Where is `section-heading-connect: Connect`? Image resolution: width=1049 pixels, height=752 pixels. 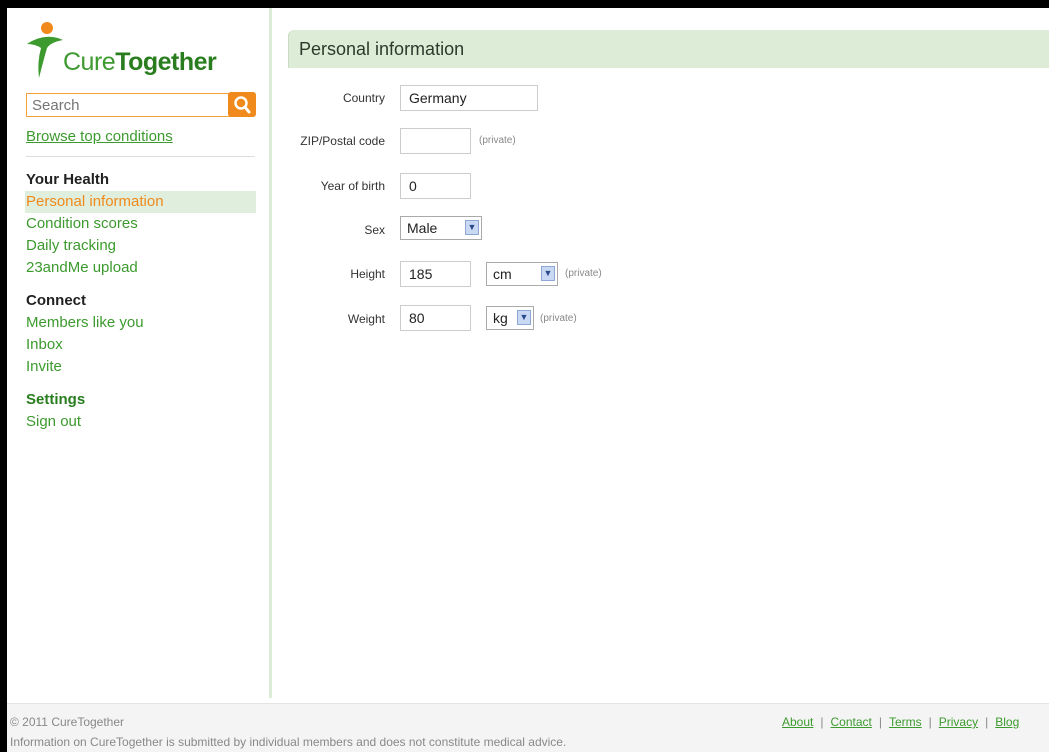 section-heading-connect: Connect is located at coordinates (56, 300).